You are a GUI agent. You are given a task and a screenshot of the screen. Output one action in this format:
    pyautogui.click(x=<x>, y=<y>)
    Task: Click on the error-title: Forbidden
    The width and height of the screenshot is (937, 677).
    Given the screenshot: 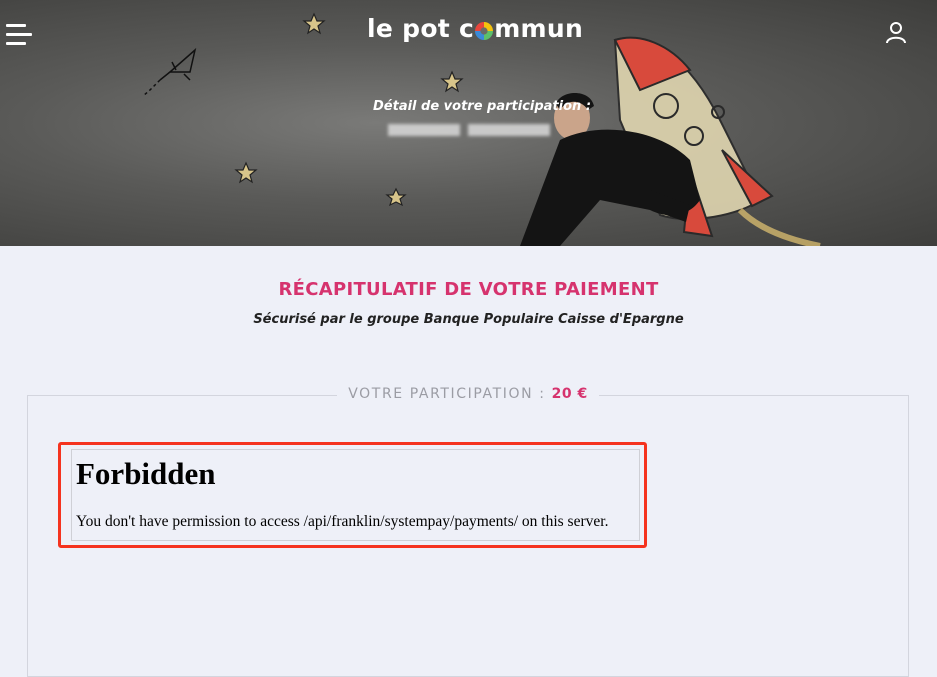 What is the action you would take?
    pyautogui.click(x=146, y=473)
    